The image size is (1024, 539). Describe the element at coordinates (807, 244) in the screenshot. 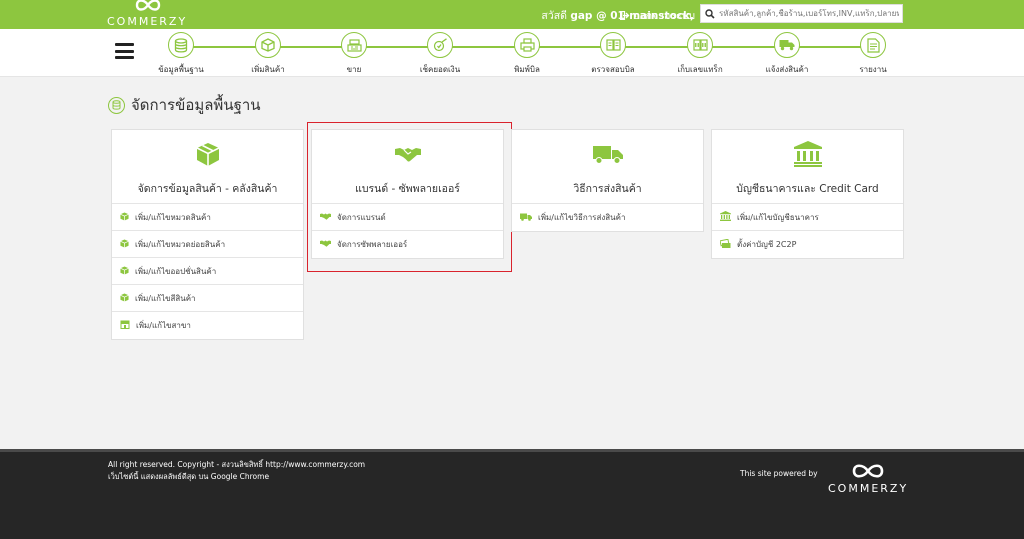

I see `card-link-2c2p-settings: ตั้งค่าบัญชี 2C2P` at that location.